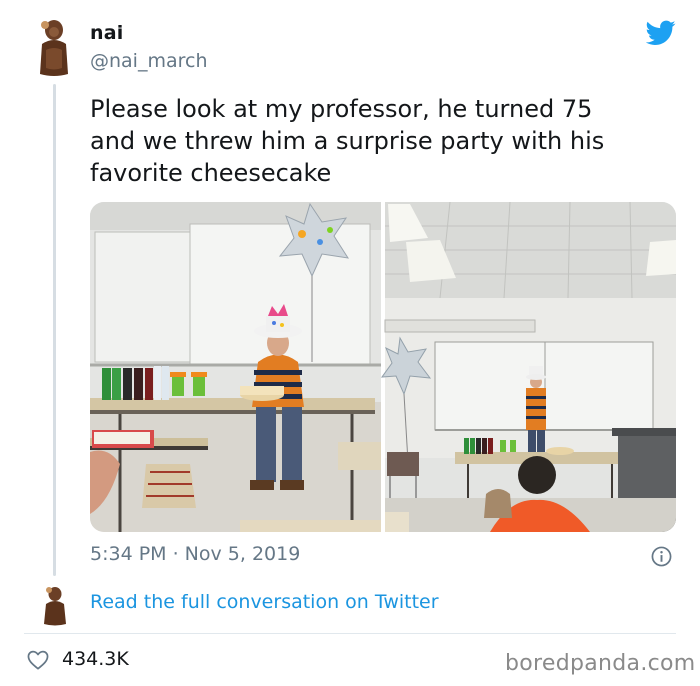 The width and height of the screenshot is (700, 686). I want to click on source-watermark: boredpanda.com, so click(600, 663).